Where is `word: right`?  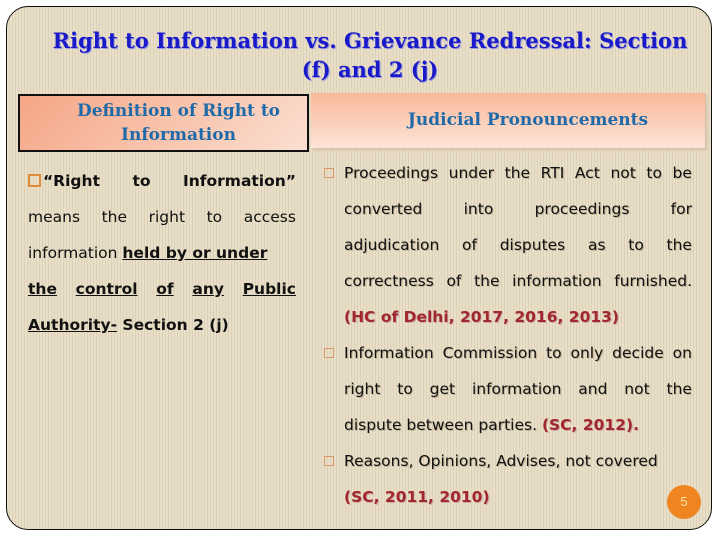
word: right is located at coordinates (362, 389).